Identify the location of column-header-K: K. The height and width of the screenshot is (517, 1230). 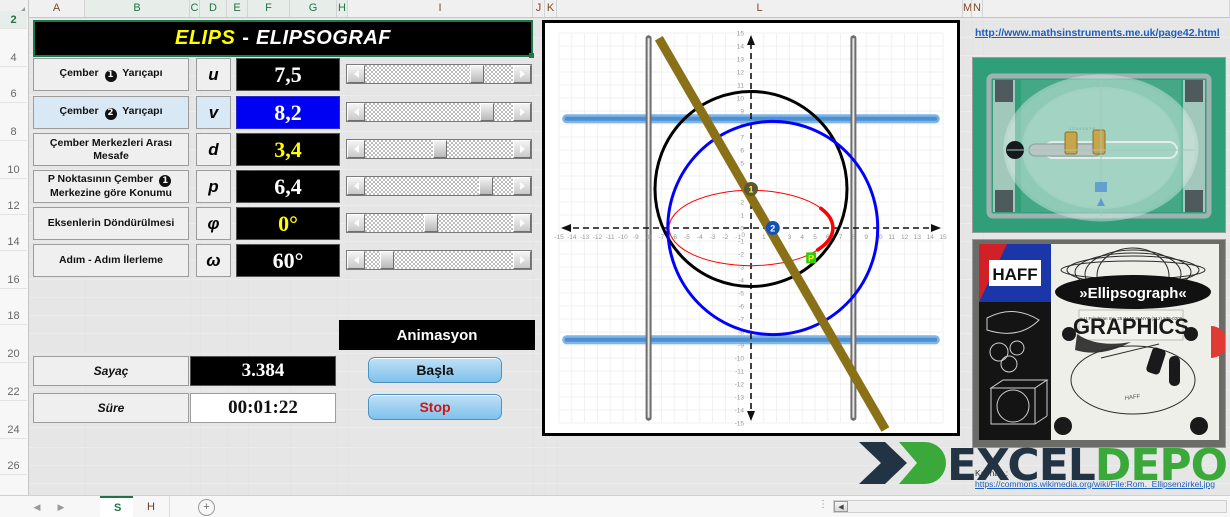
(551, 8).